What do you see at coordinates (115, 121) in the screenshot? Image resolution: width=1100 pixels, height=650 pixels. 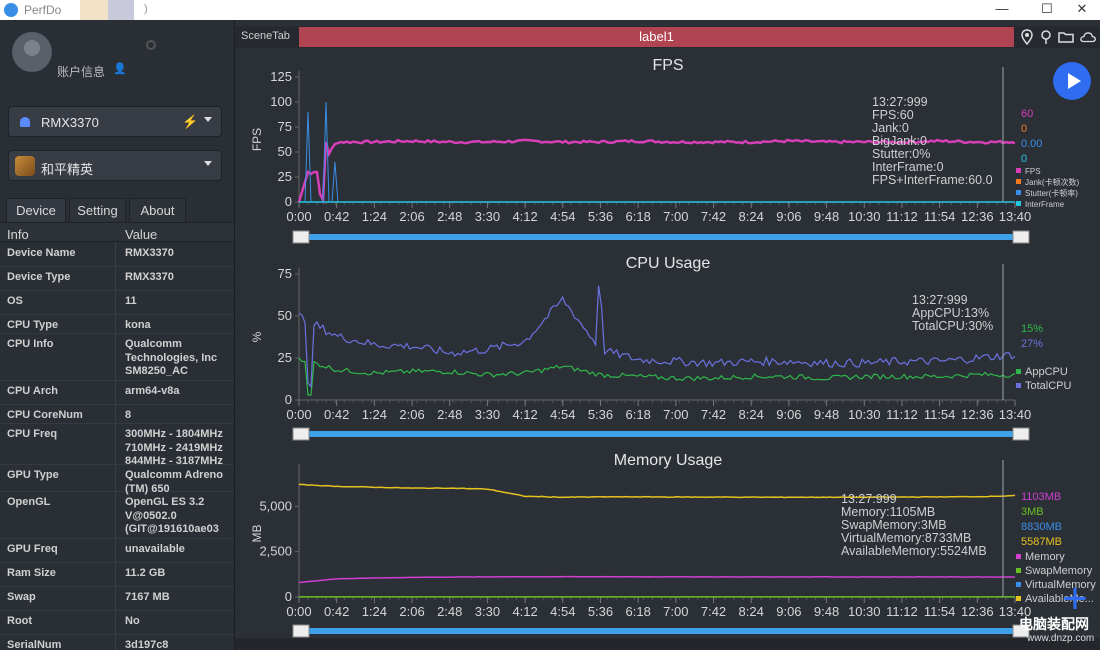 I see `device-select: RMX3370 ⚡` at bounding box center [115, 121].